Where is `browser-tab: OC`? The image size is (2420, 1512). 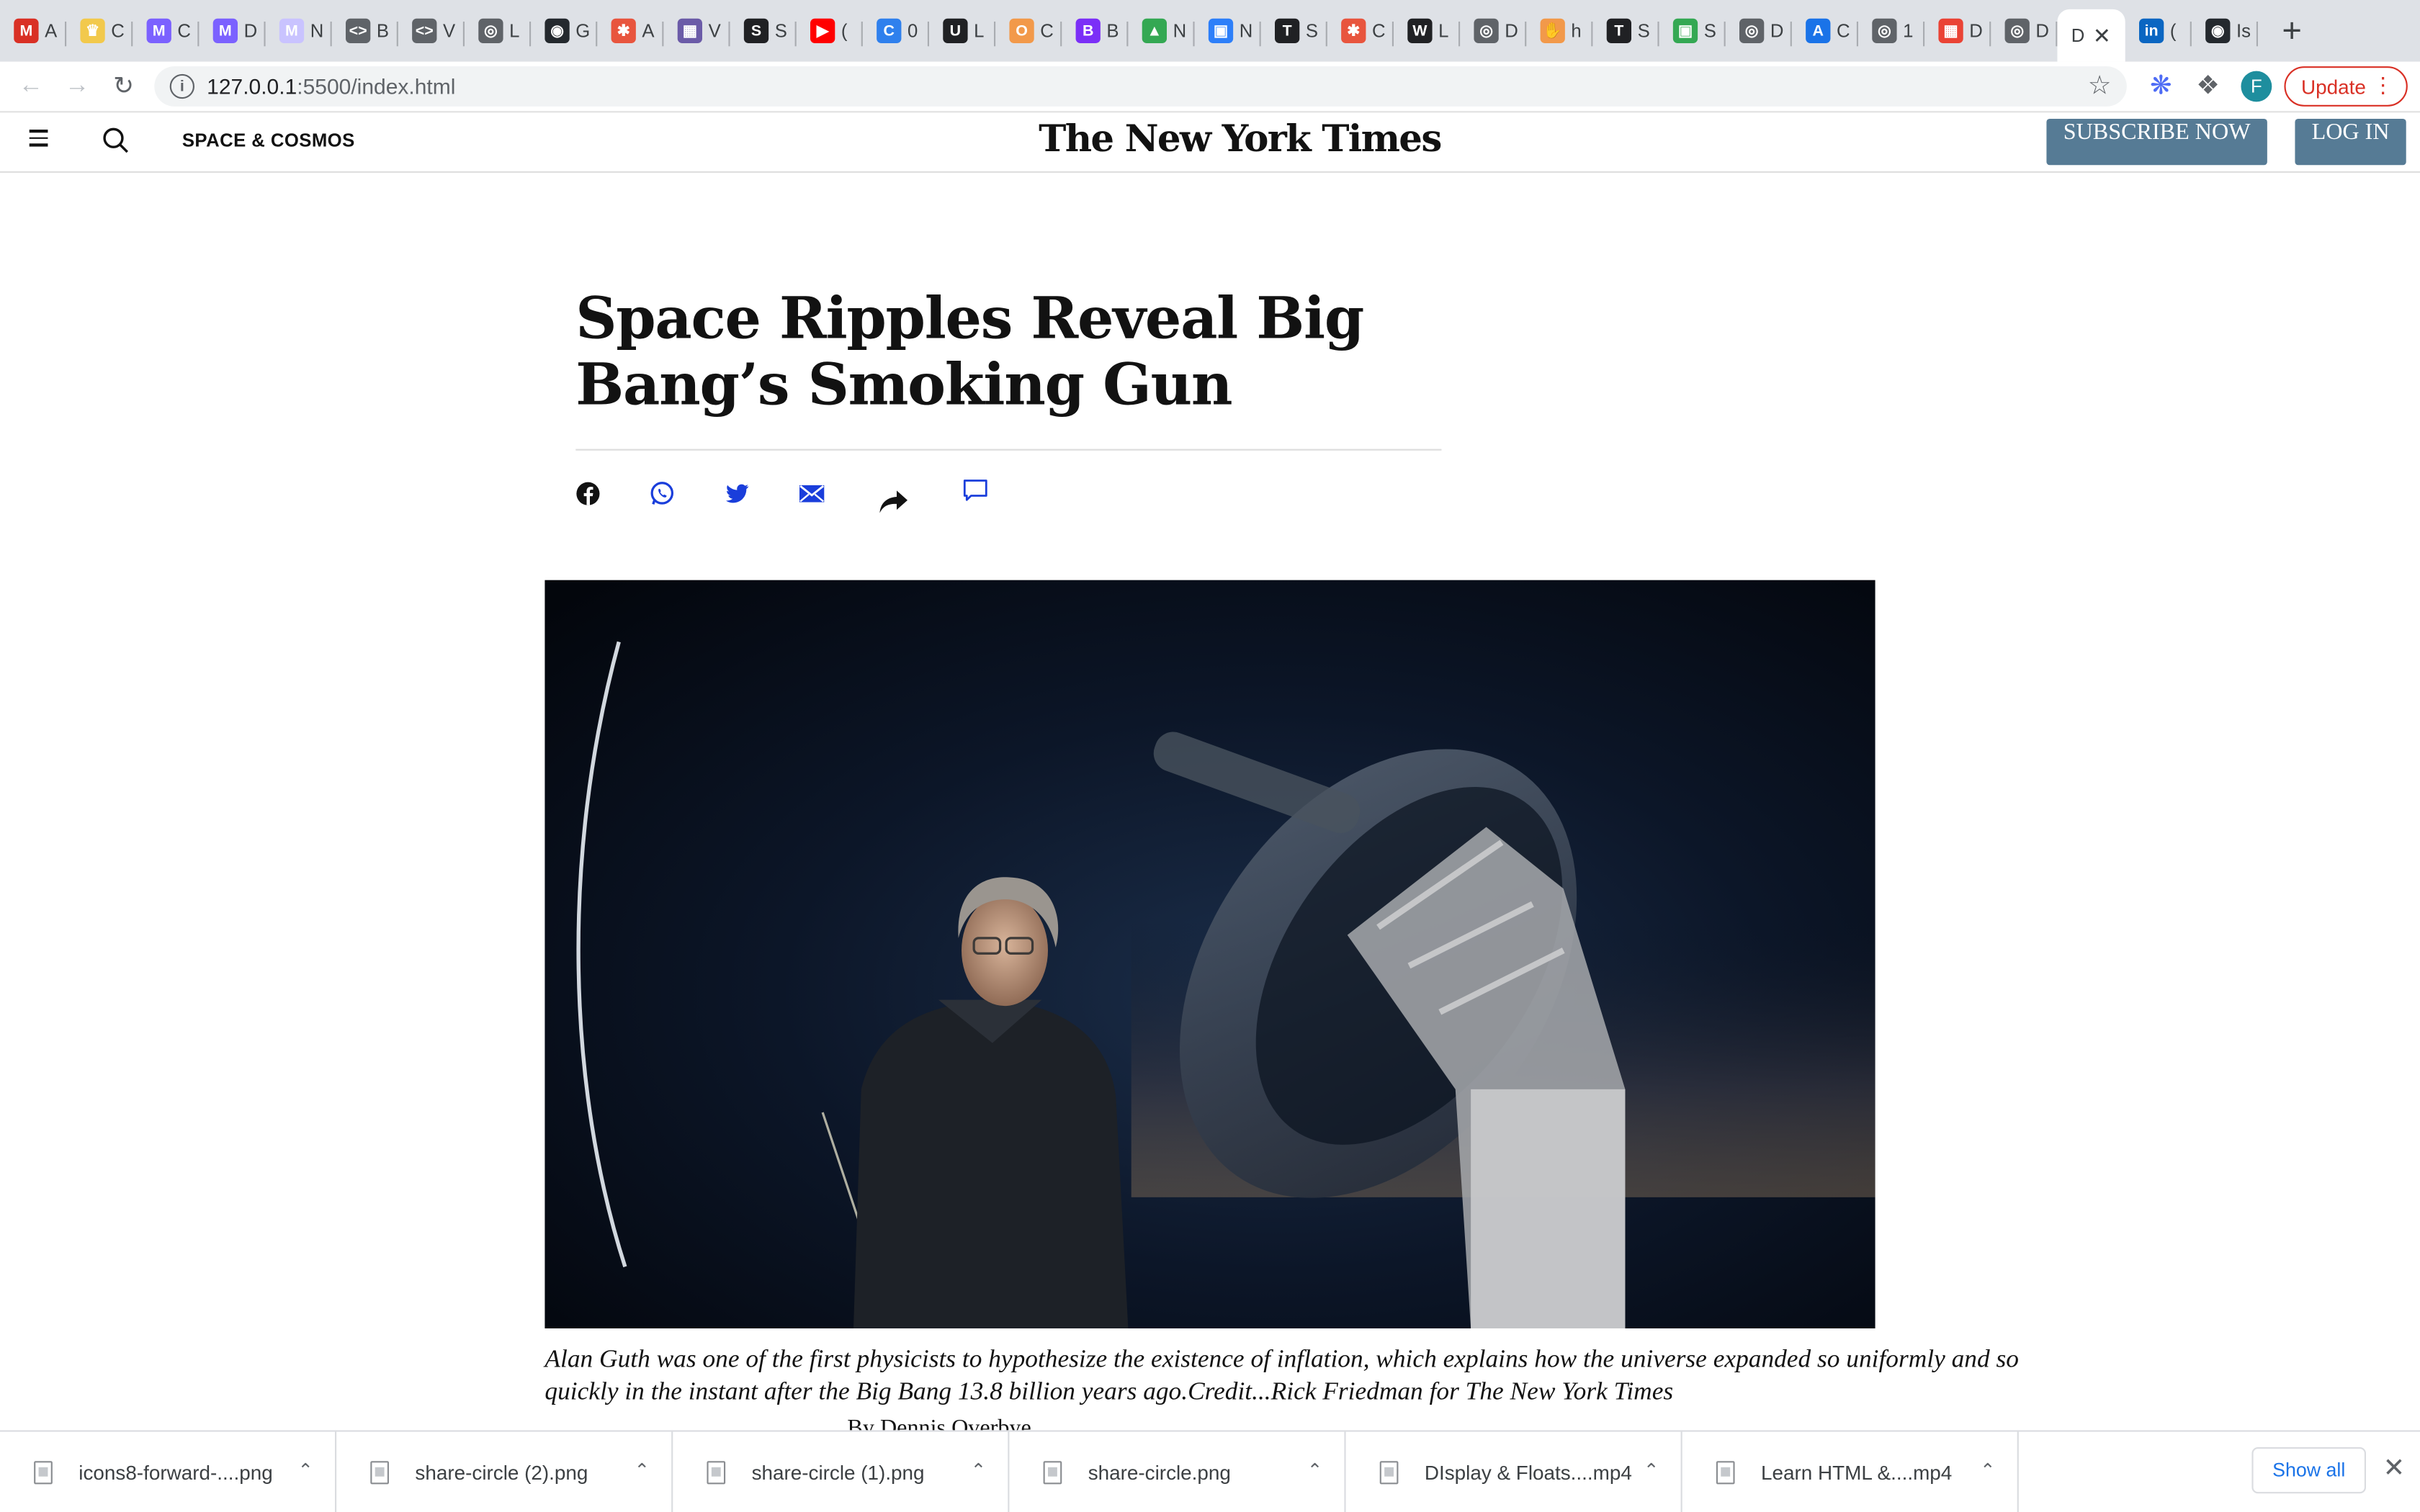
browser-tab: OC is located at coordinates (1028, 31).